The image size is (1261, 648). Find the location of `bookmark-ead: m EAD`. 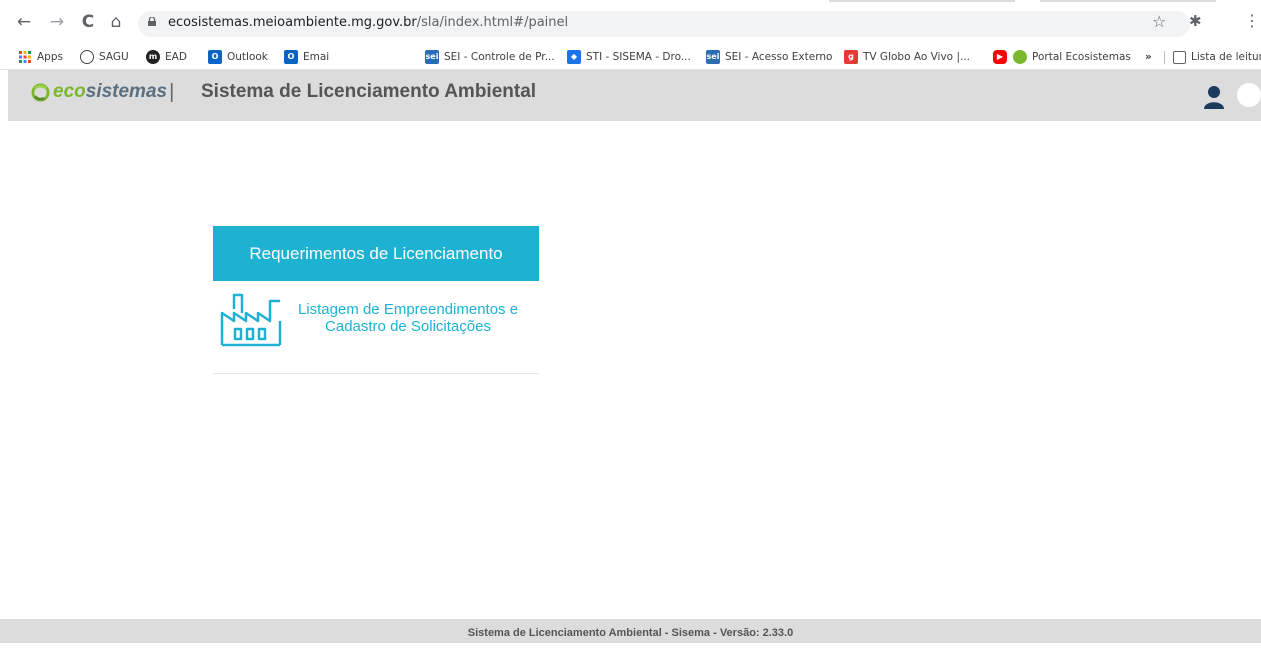

bookmark-ead: m EAD is located at coordinates (166, 57).